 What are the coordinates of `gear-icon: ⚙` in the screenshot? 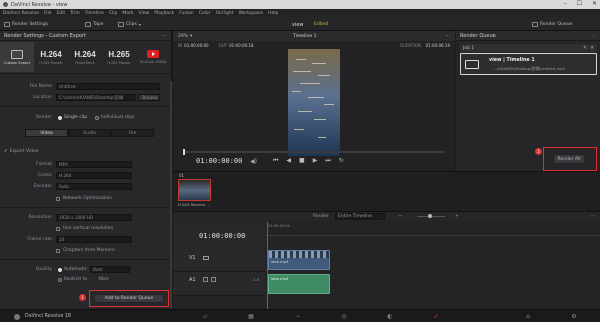 It's located at (574, 316).